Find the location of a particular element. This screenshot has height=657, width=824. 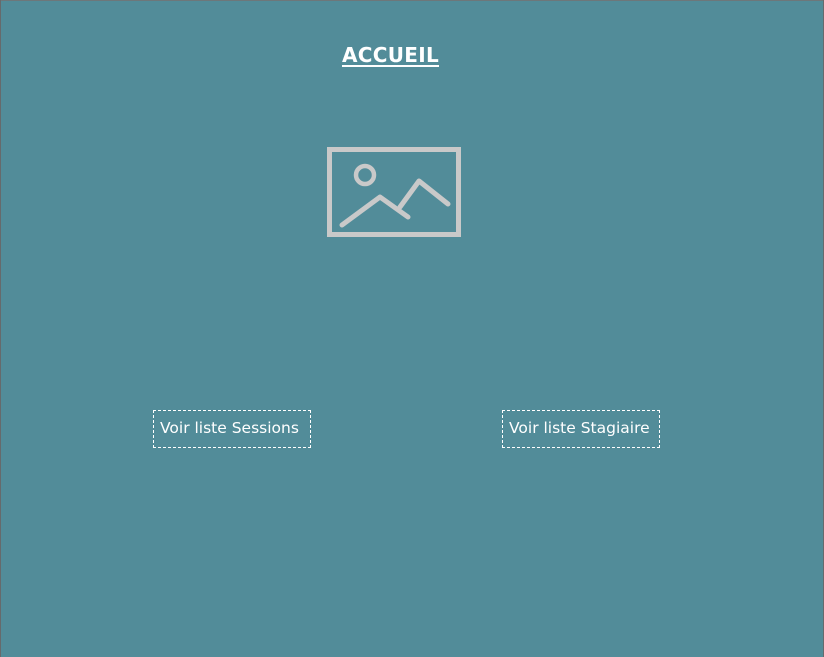

view-sessions-button: Voir liste Sessions is located at coordinates (232, 429).